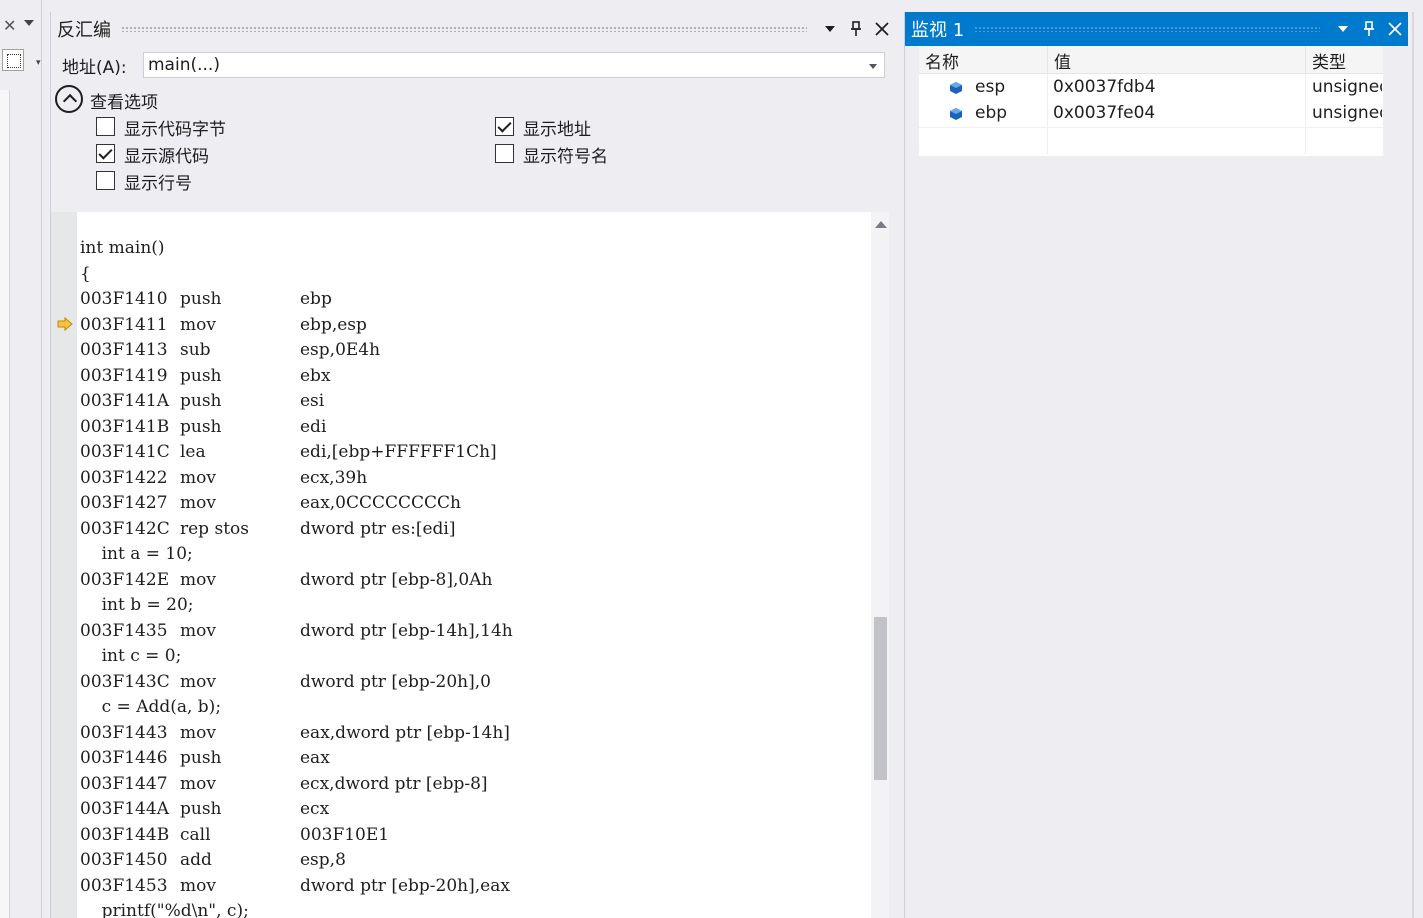 The width and height of the screenshot is (1423, 918). I want to click on address-combobox: main(...), so click(514, 65).